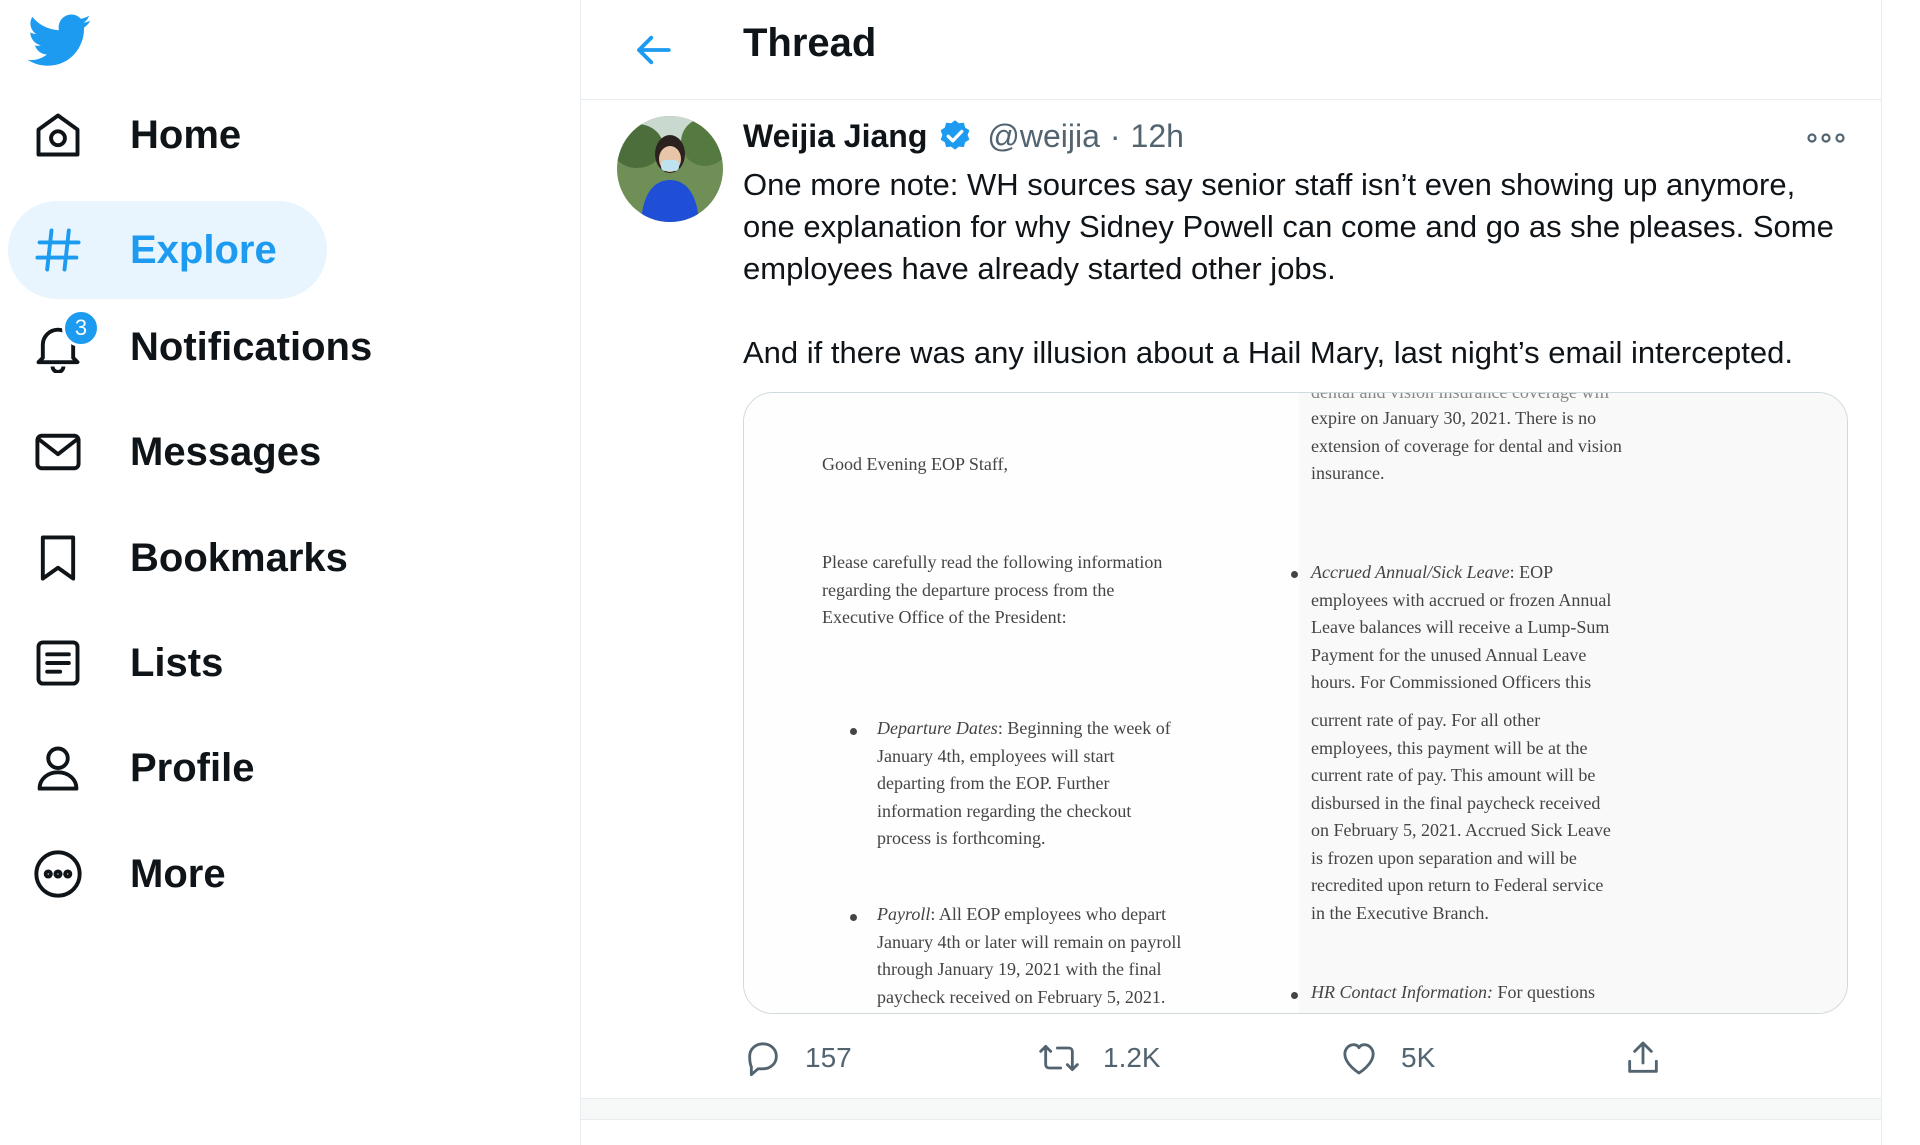 The width and height of the screenshot is (1920, 1145). Describe the element at coordinates (1231, 50) in the screenshot. I see `thread-header: Thread` at that location.